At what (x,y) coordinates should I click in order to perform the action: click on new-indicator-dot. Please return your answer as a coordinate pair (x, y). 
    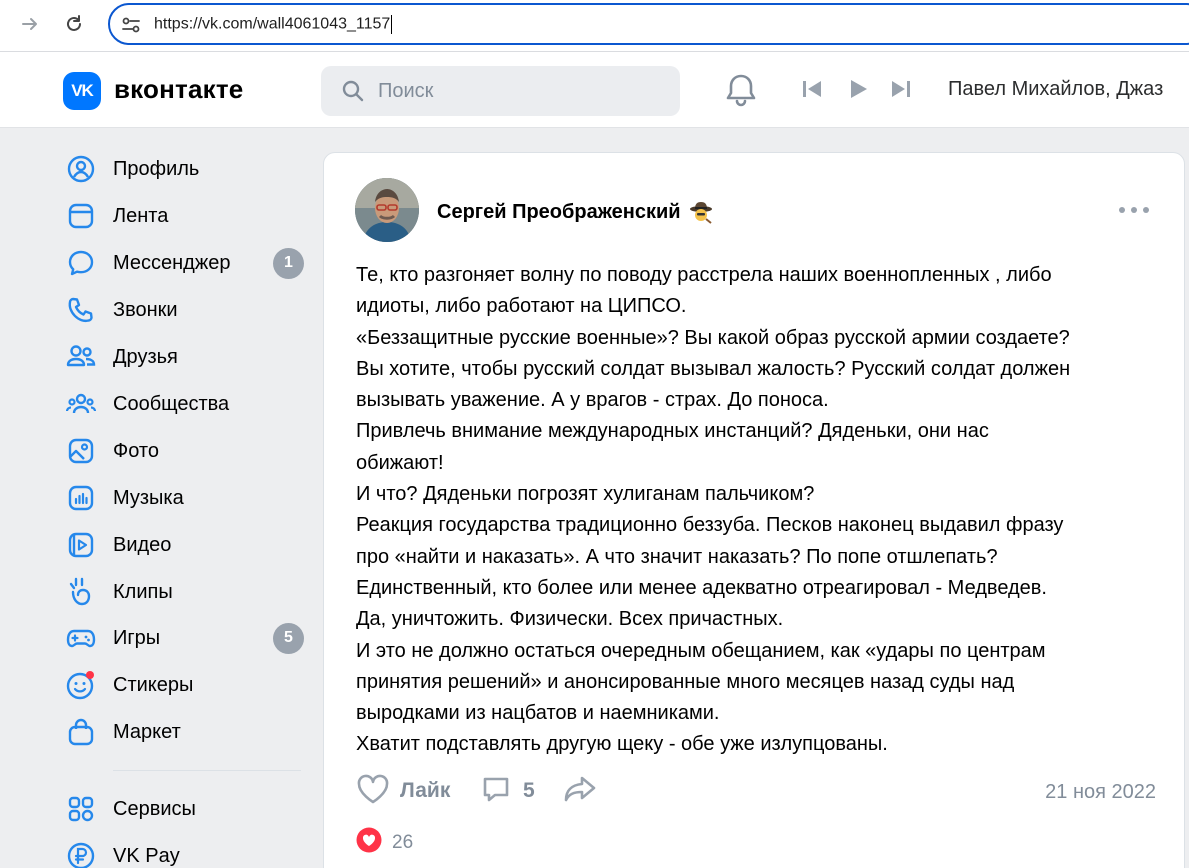
    Looking at the image, I should click on (90, 675).